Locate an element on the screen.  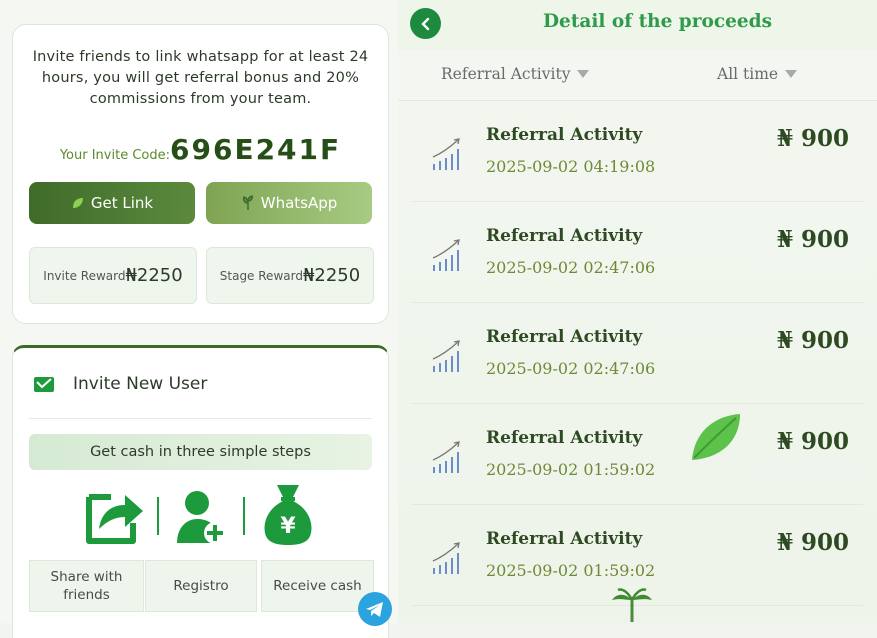
get-link-label: Get Link is located at coordinates (122, 203).